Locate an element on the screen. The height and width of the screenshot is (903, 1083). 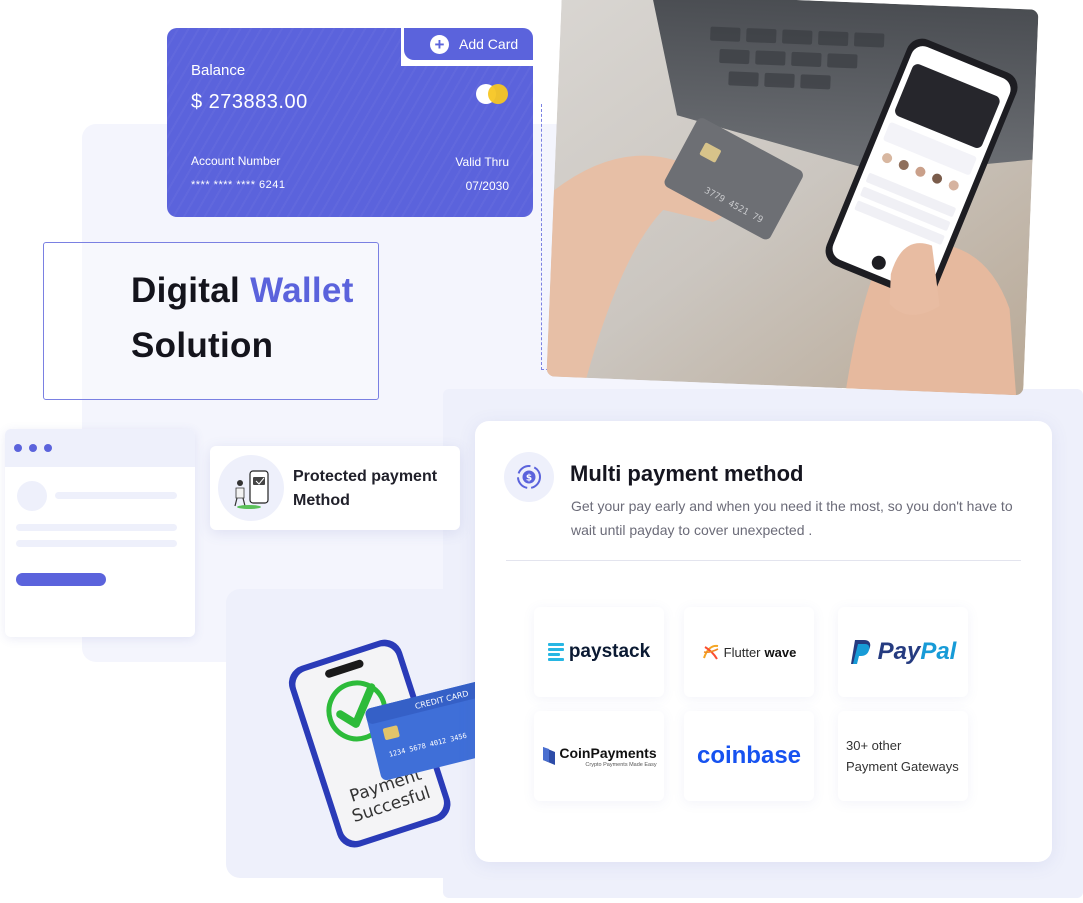
protected-payment-text: Protected payment Method is located at coordinates (365, 489).